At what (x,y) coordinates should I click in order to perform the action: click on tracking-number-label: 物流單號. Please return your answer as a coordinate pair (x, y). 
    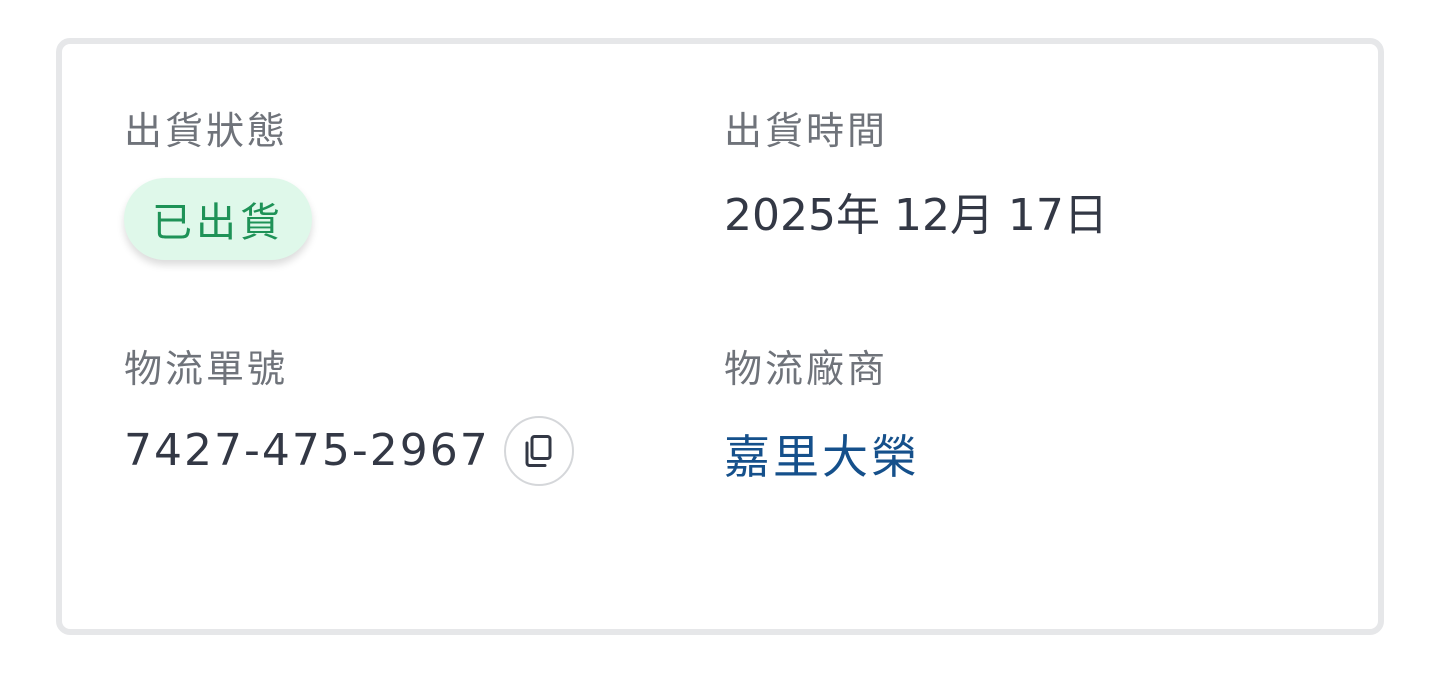
    Looking at the image, I should click on (206, 369).